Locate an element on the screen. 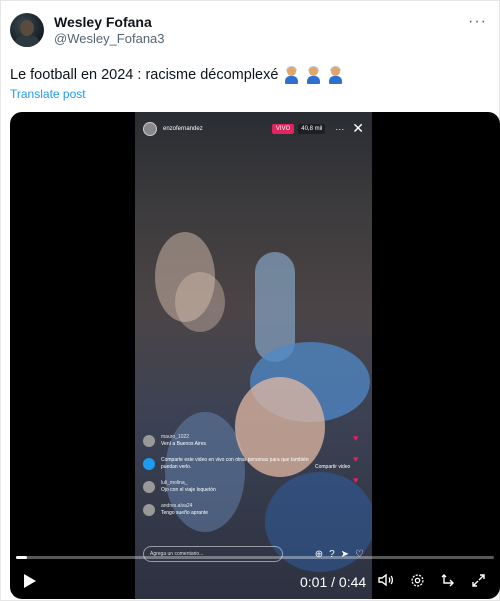  live-username: enzofernandez is located at coordinates (183, 128).